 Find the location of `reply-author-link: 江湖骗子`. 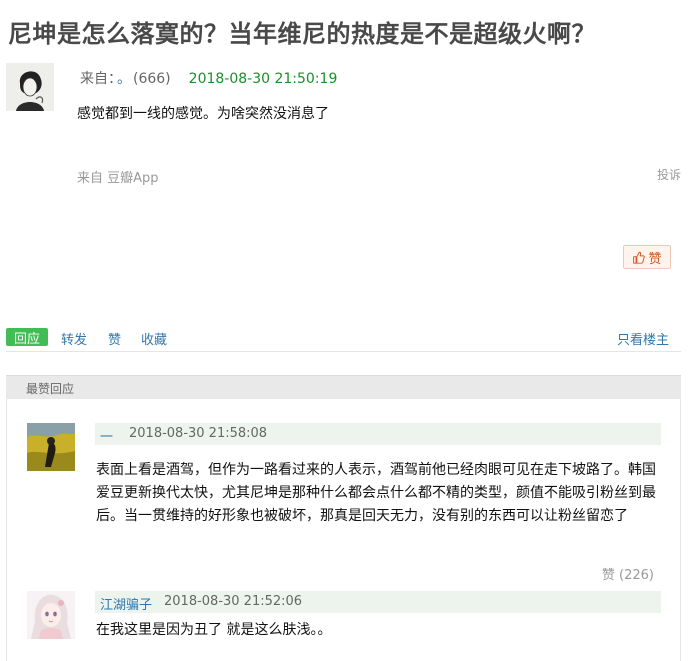

reply-author-link: 江湖骗子 is located at coordinates (126, 603).